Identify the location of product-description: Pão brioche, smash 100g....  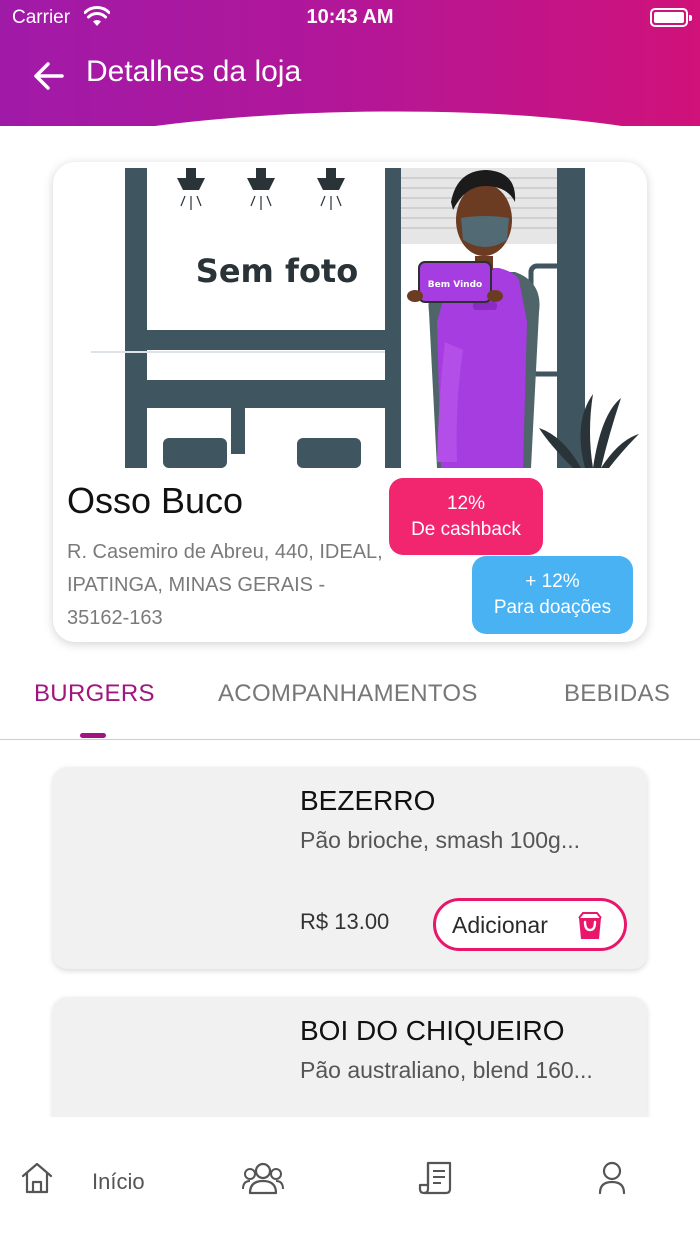
(440, 840).